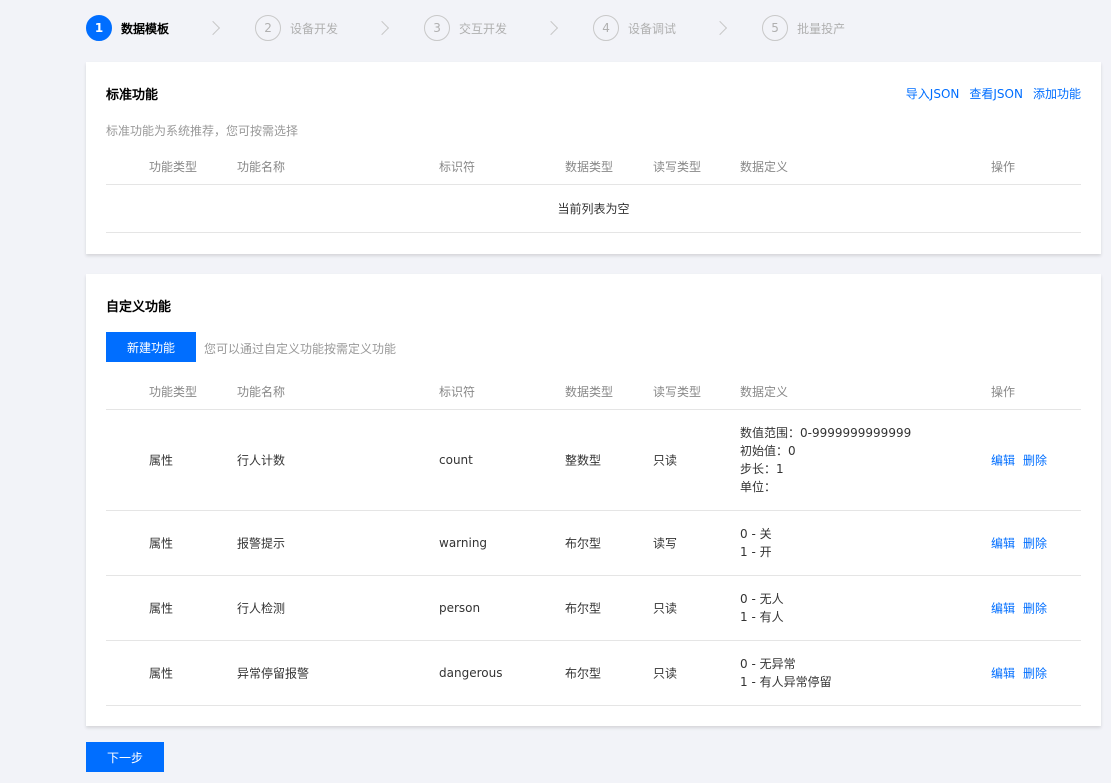 The height and width of the screenshot is (783, 1111). I want to click on step-3: 3 交互开发, so click(465, 28).